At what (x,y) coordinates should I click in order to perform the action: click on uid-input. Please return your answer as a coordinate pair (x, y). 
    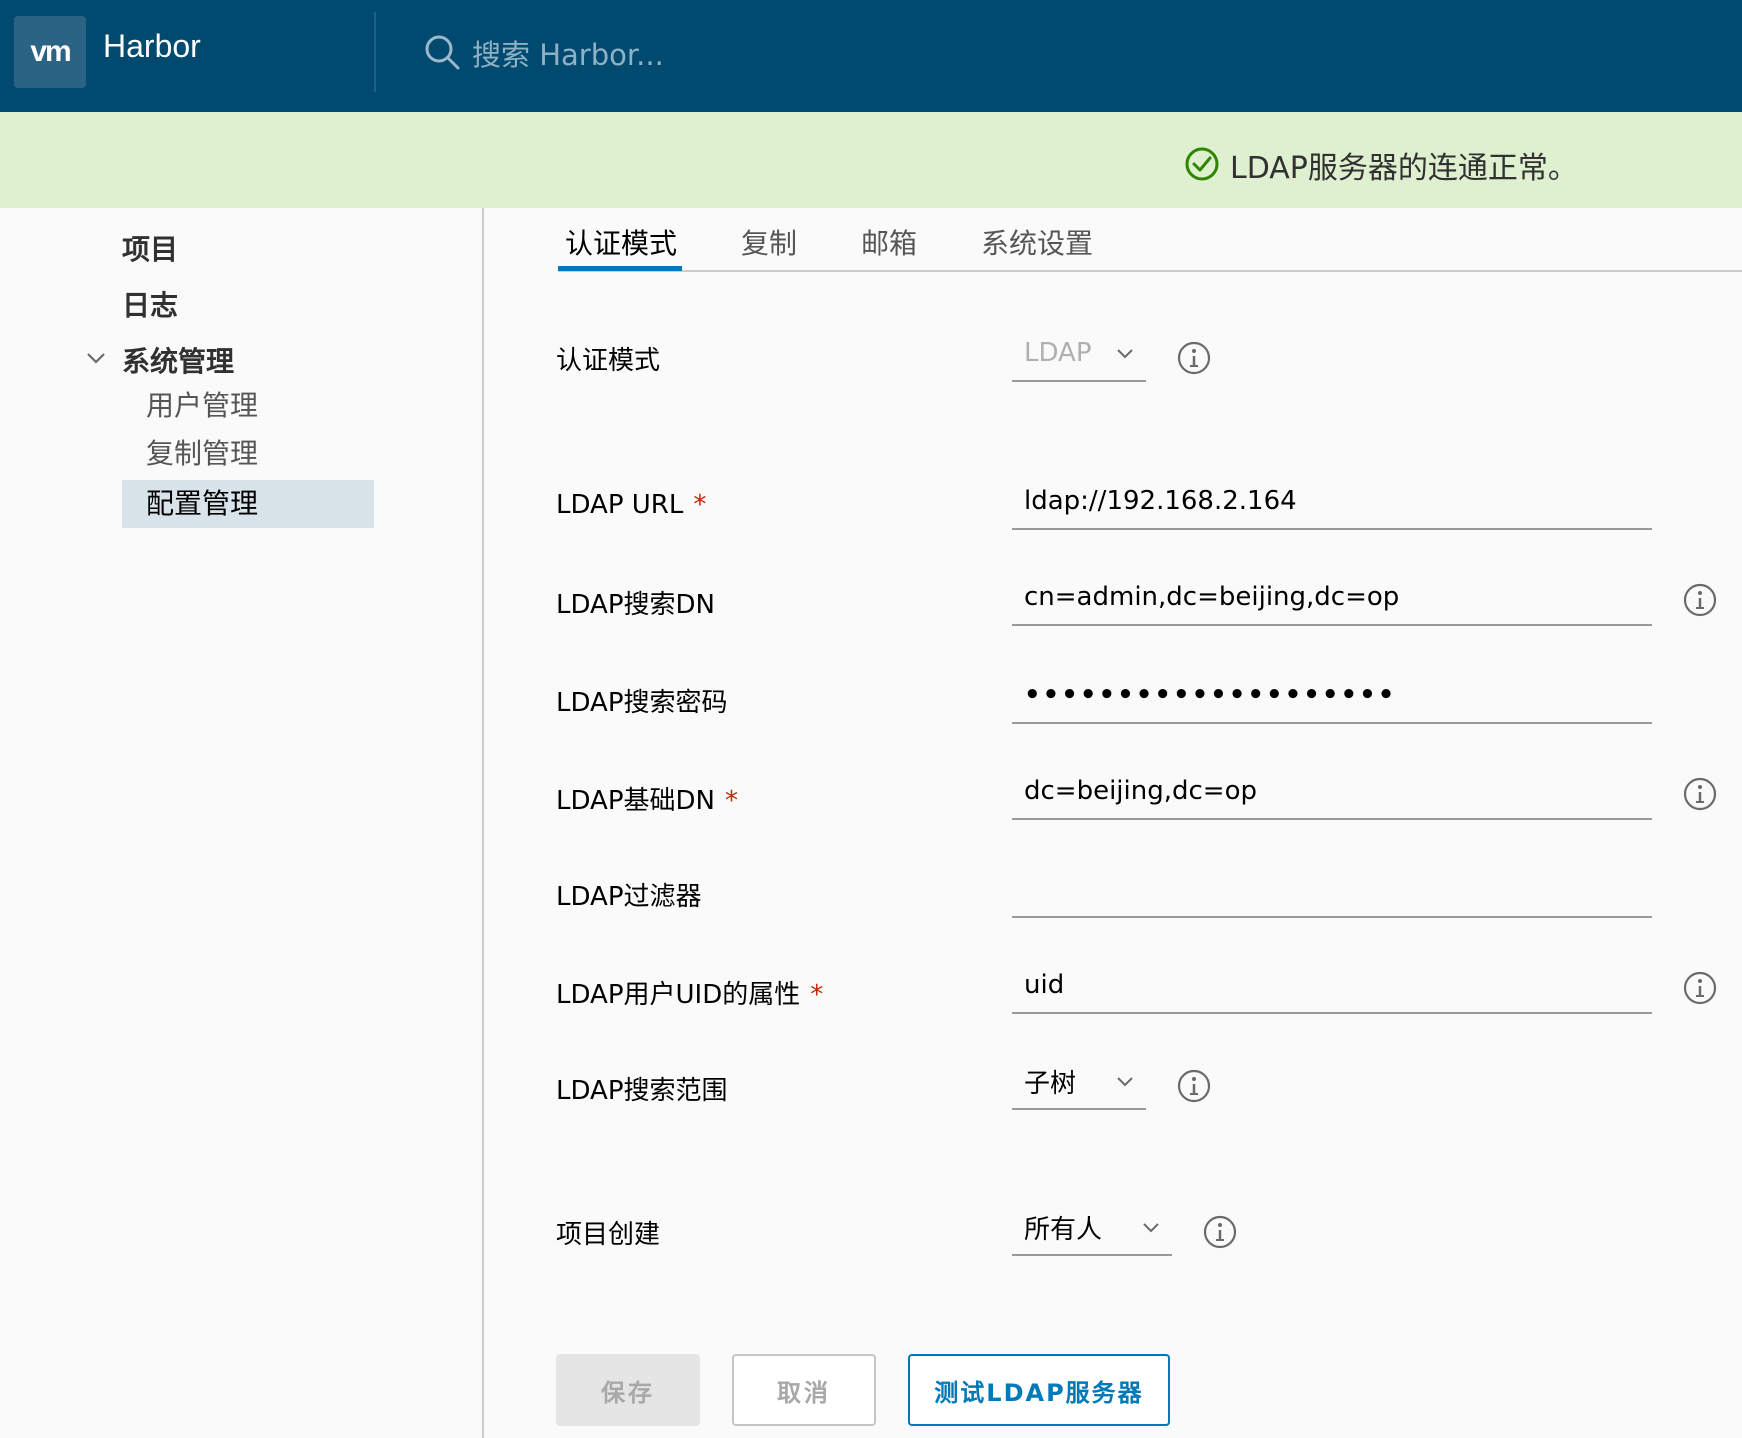
    Looking at the image, I should click on (1332, 986).